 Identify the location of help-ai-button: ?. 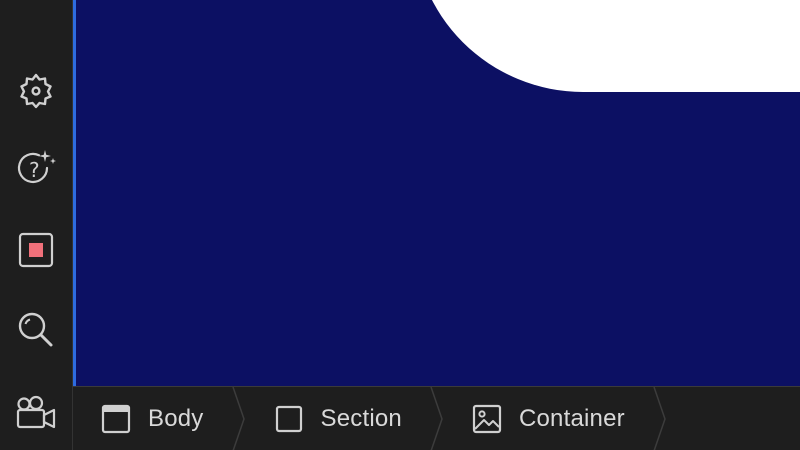
(36, 168).